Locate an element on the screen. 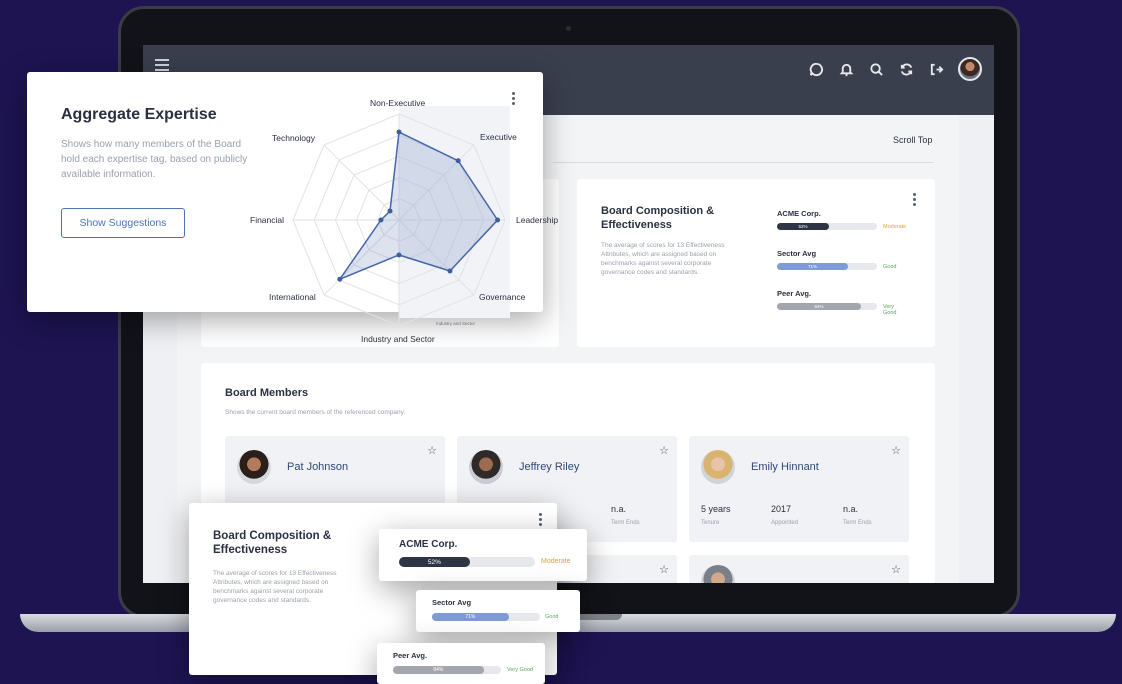  peer-percent: 84% is located at coordinates (438, 670).